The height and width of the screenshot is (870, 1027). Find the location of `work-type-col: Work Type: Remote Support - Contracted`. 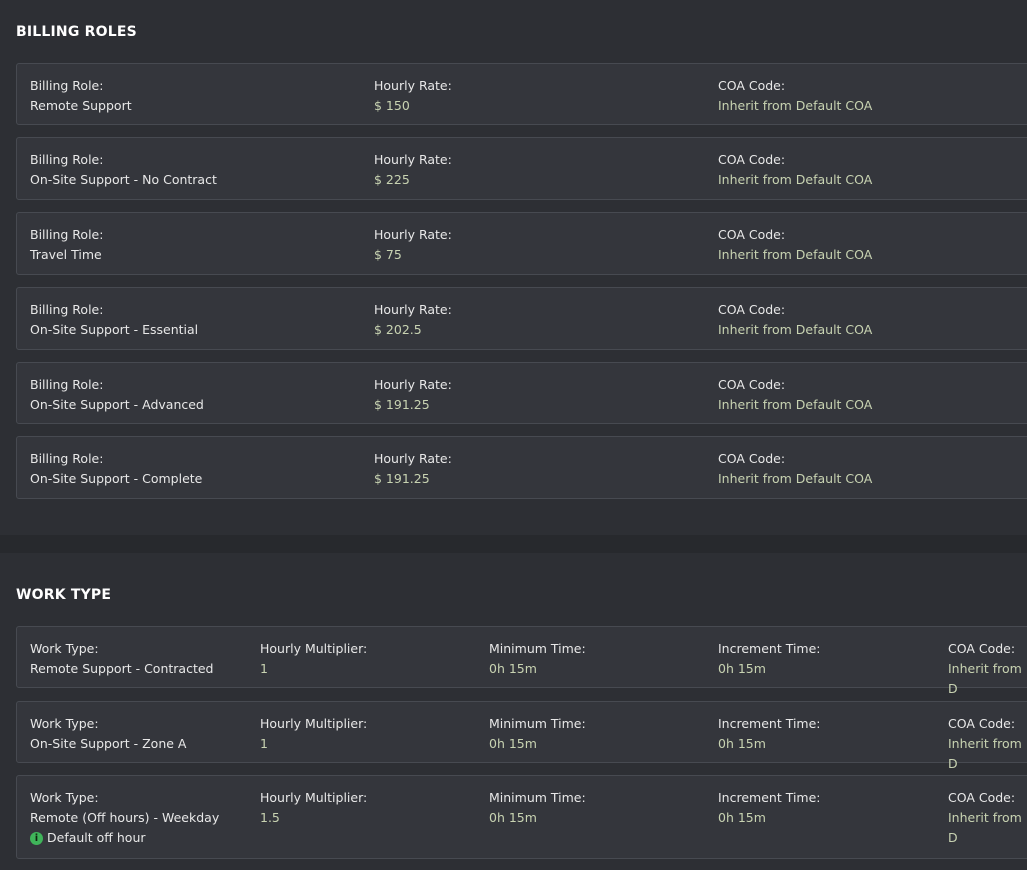

work-type-col: Work Type: Remote Support - Contracted is located at coordinates (121, 659).